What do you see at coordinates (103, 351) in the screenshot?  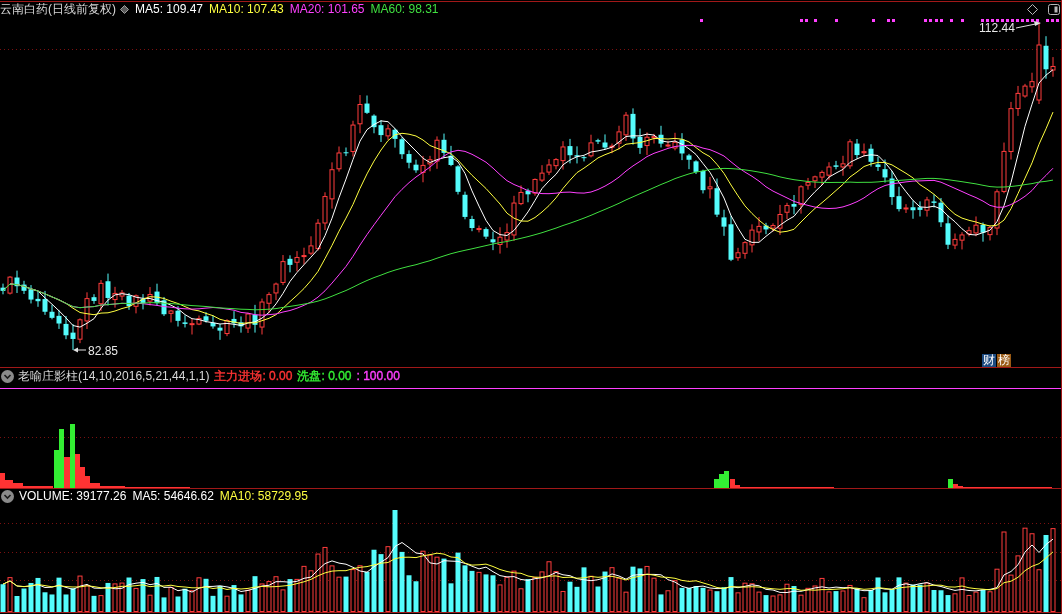 I see `low-price-label: 82.85` at bounding box center [103, 351].